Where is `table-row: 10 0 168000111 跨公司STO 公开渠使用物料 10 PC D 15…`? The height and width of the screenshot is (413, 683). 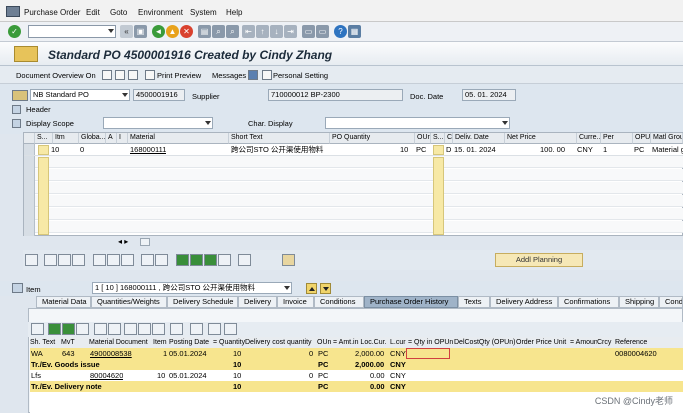
table-row: 10 0 168000111 跨公司STO 公开渠使用物料 10 PC D 15… is located at coordinates (353, 150).